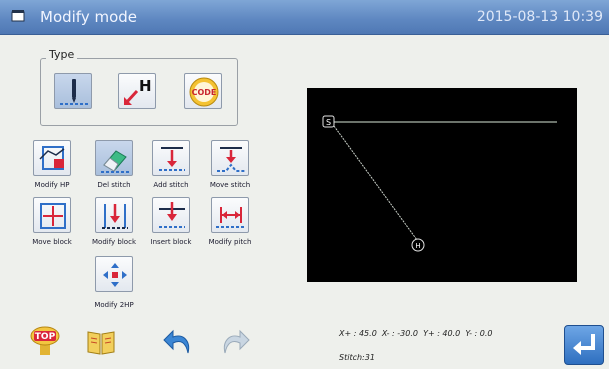 The height and width of the screenshot is (369, 609). I want to click on insert-block-icon, so click(172, 215).